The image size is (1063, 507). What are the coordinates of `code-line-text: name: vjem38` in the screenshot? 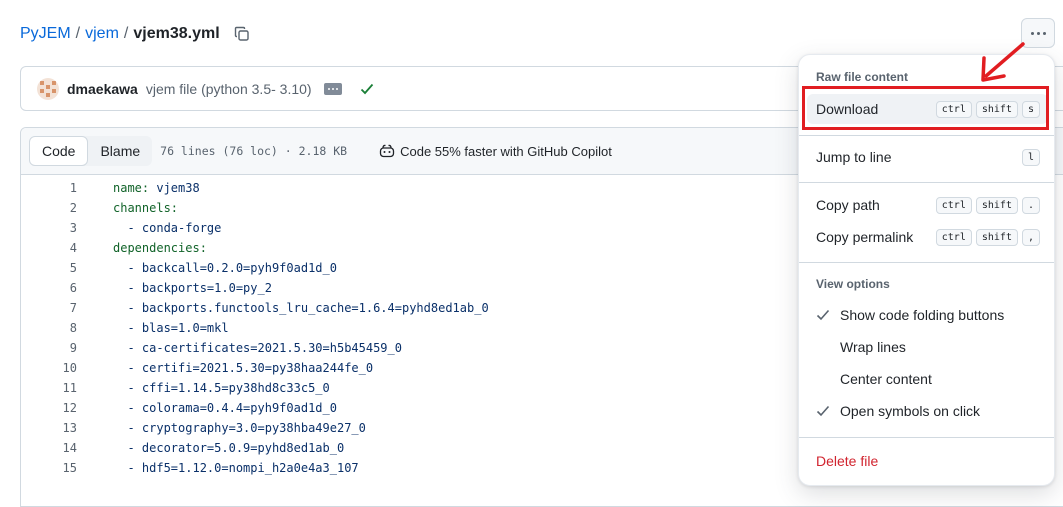 It's located at (156, 188).